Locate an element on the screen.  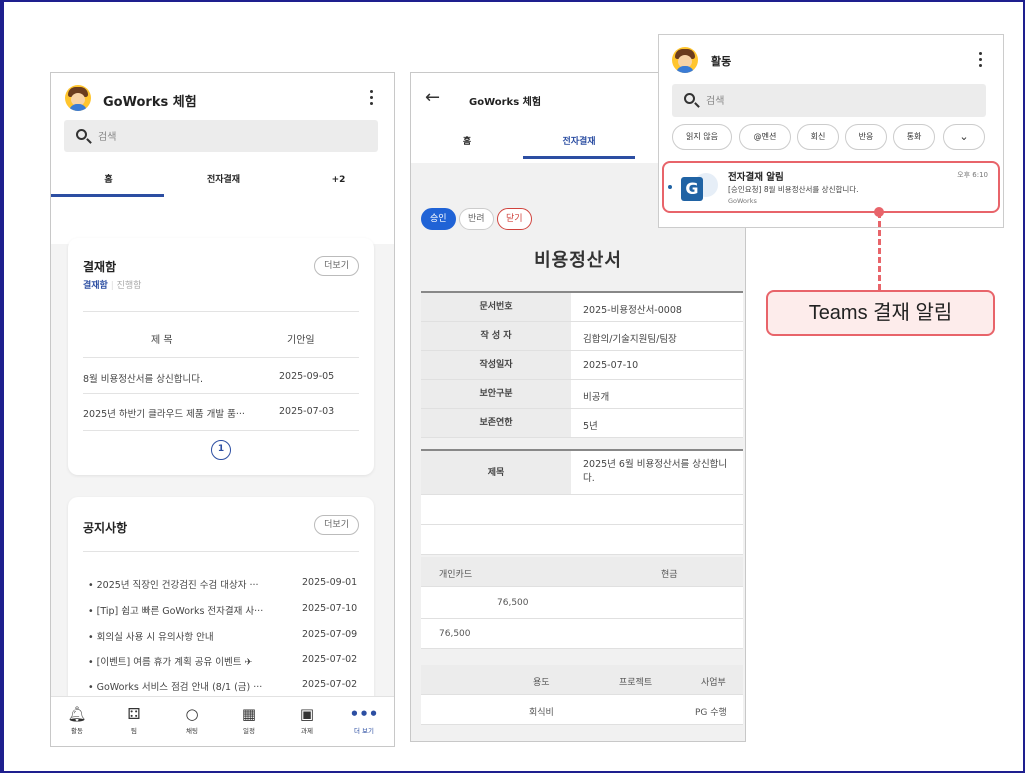
more-icon: ••• is located at coordinates (364, 714).